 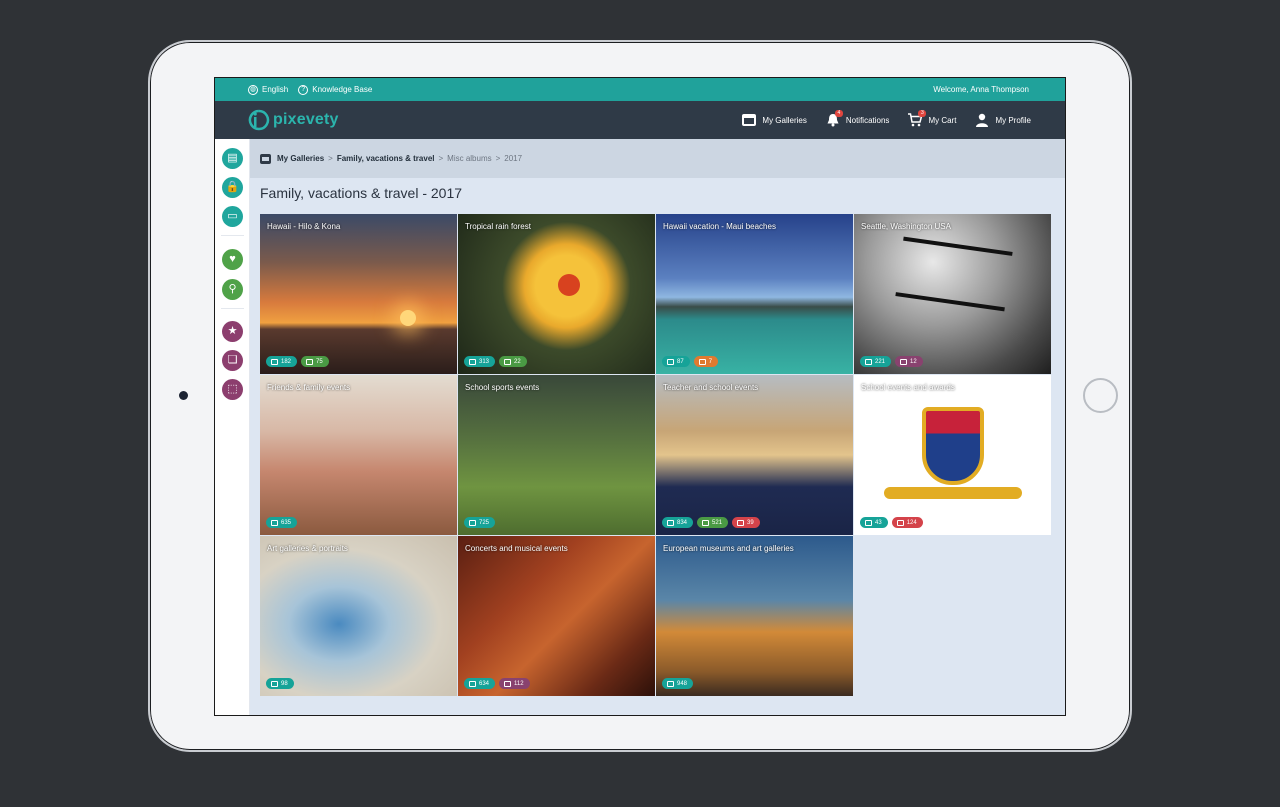 I want to click on sidebar-packages-button: ⬚, so click(x=232, y=389).